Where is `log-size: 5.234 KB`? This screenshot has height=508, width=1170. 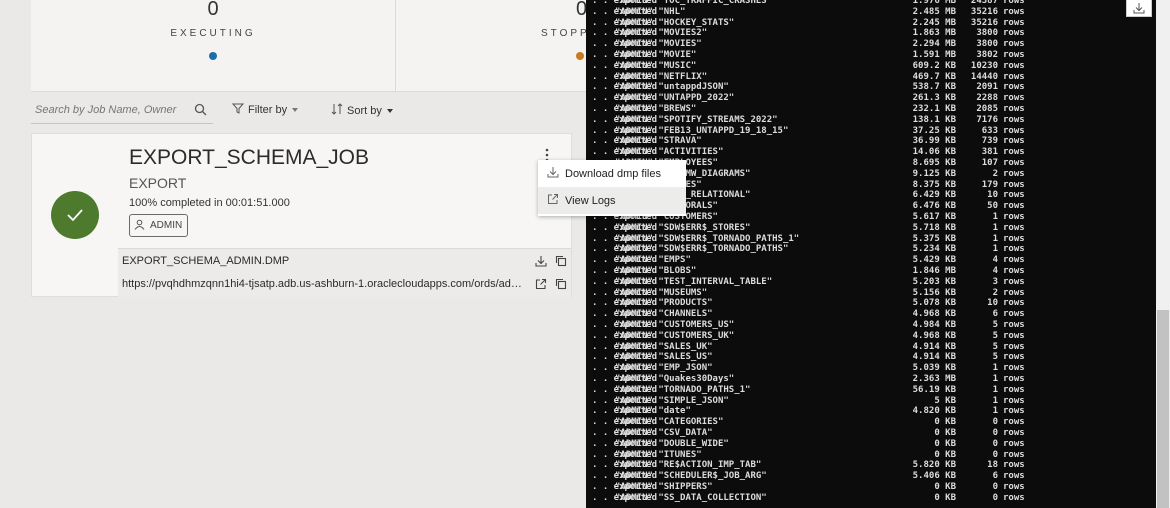 log-size: 5.234 KB is located at coordinates (934, 249).